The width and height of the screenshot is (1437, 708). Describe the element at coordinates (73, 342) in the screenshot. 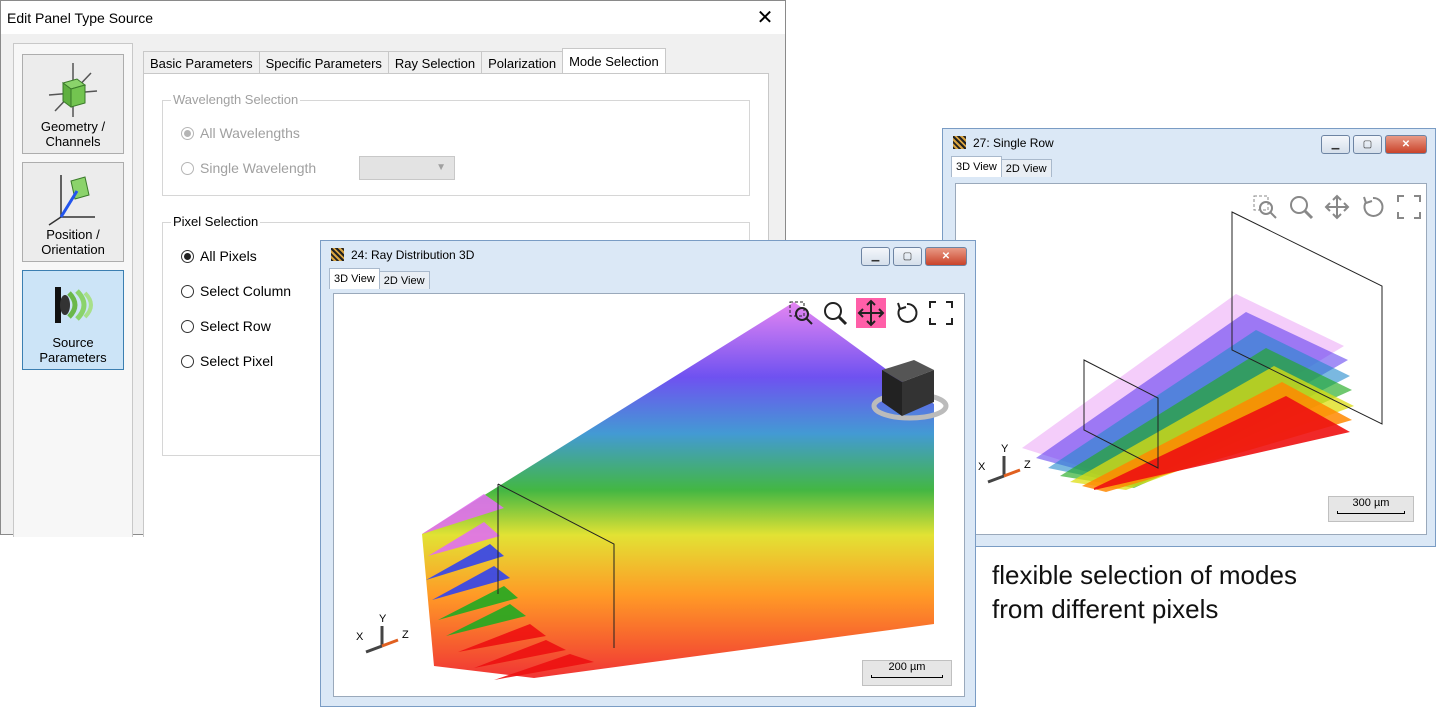

I see `sidebar-item-label: Source` at that location.